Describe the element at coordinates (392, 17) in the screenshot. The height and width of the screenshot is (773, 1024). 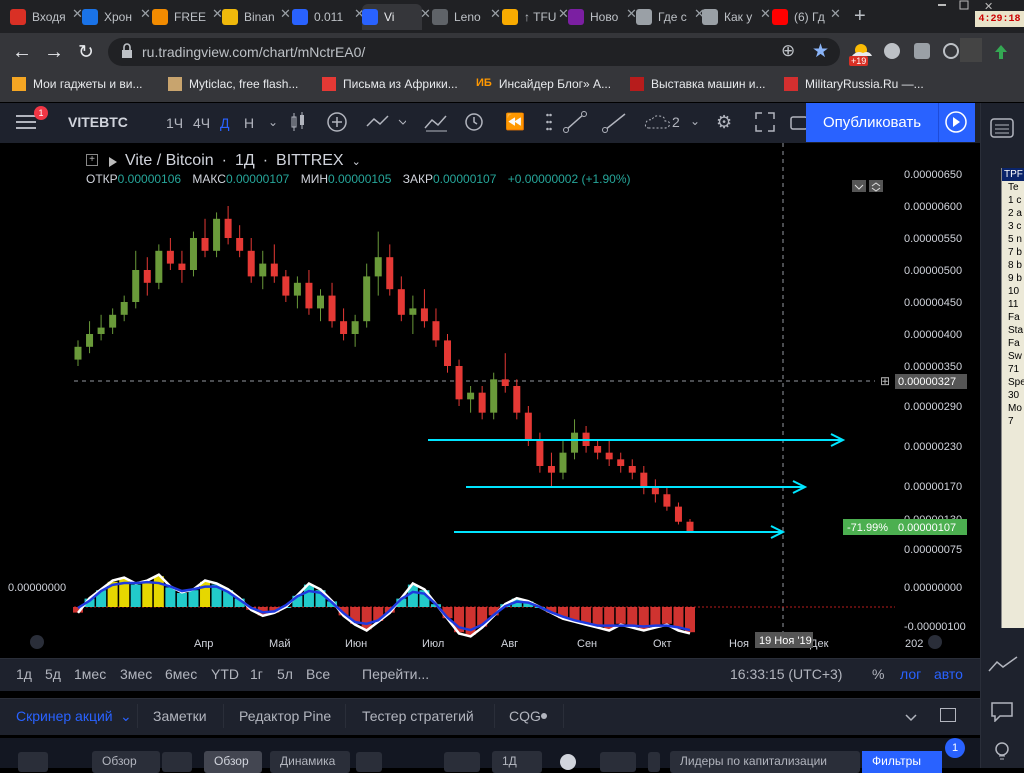
I see `browser-tab: Vi` at that location.